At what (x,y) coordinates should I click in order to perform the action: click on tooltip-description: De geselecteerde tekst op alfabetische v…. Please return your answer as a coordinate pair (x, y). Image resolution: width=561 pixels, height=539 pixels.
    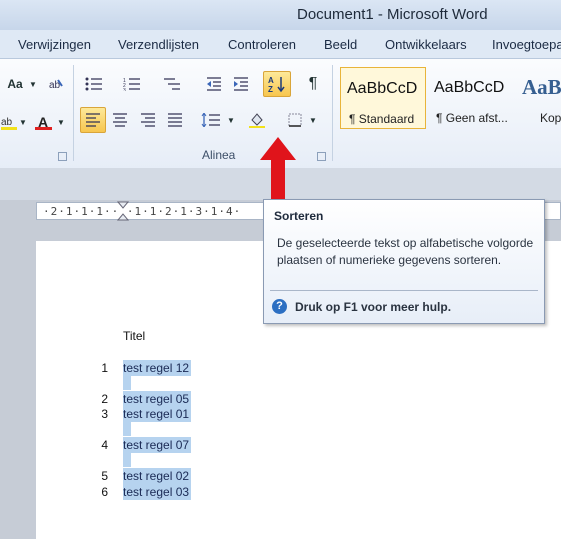
    Looking at the image, I should click on (405, 251).